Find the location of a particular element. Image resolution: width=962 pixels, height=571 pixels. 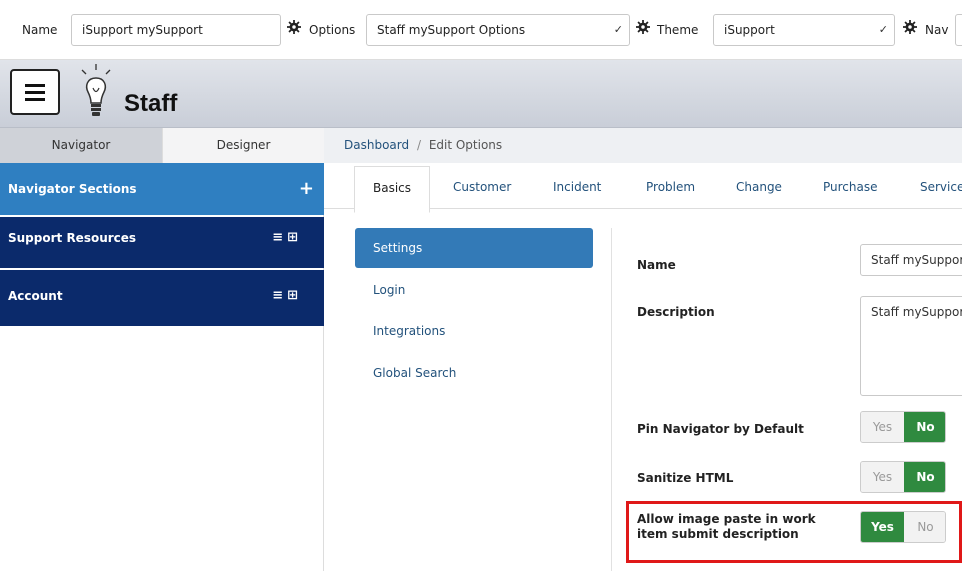

pin-navigator-no: No is located at coordinates (924, 427).